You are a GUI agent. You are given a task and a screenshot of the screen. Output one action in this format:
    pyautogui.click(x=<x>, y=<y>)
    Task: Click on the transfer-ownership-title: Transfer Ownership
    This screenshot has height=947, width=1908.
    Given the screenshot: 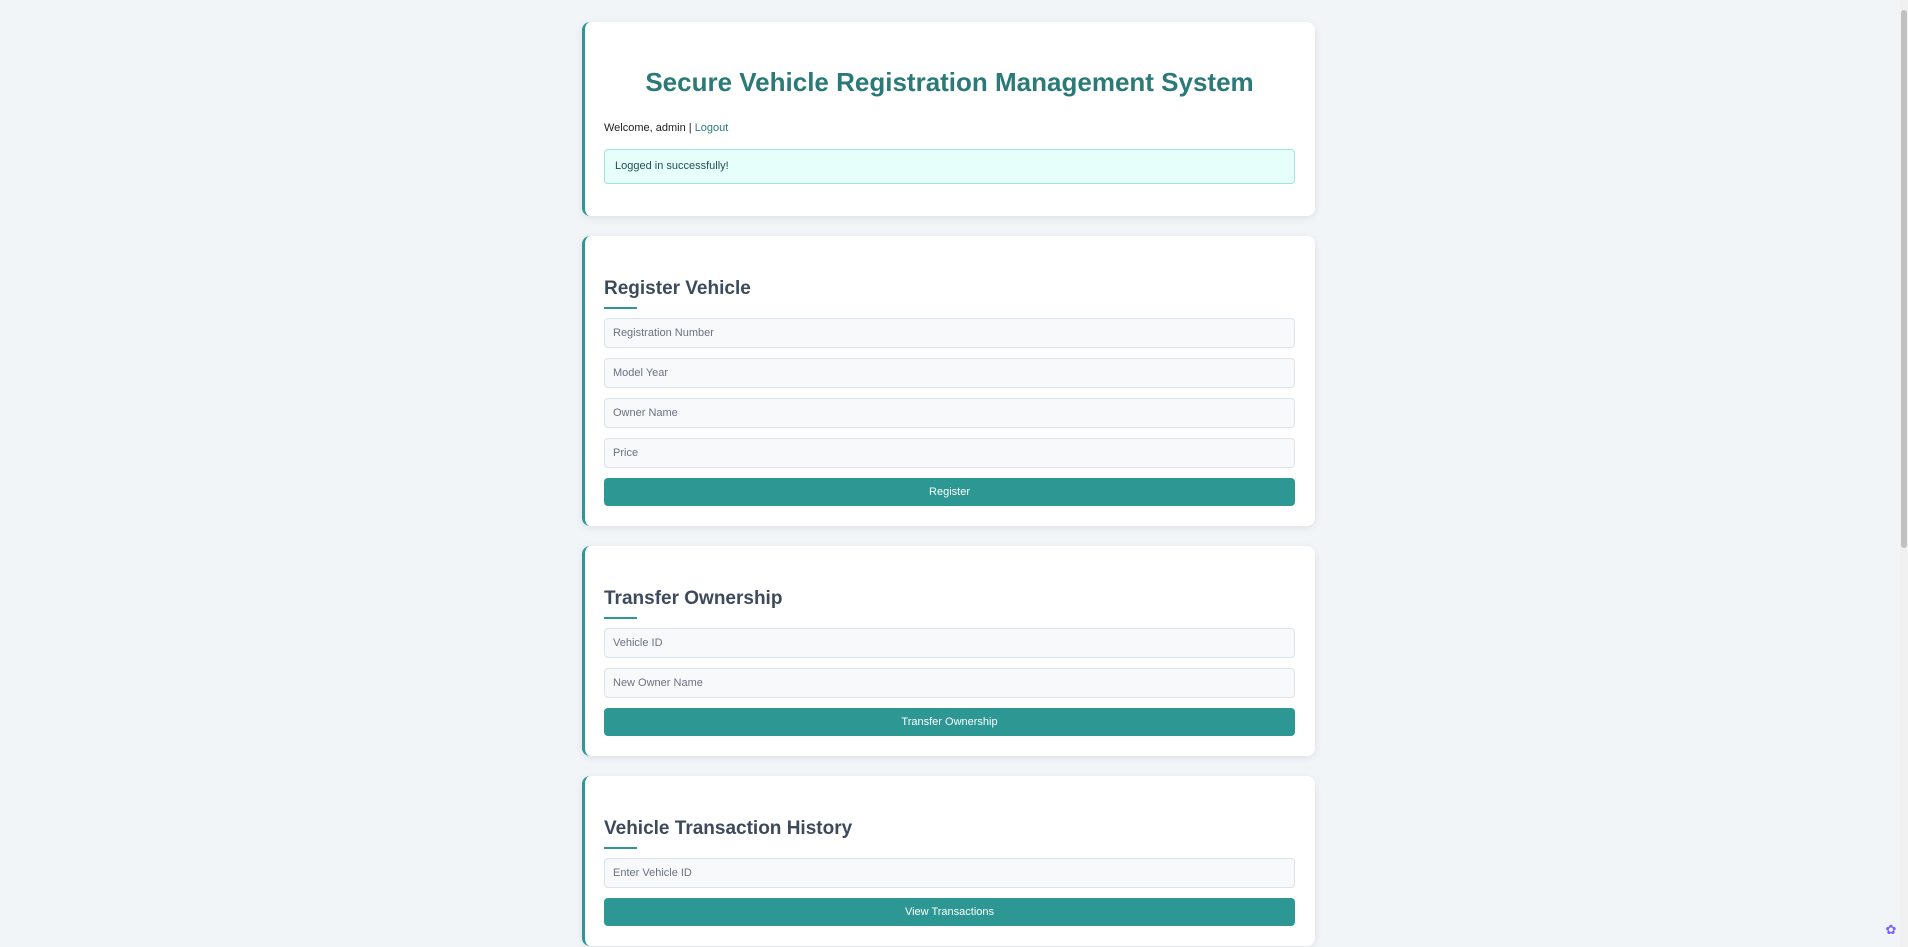 What is the action you would take?
    pyautogui.click(x=693, y=598)
    